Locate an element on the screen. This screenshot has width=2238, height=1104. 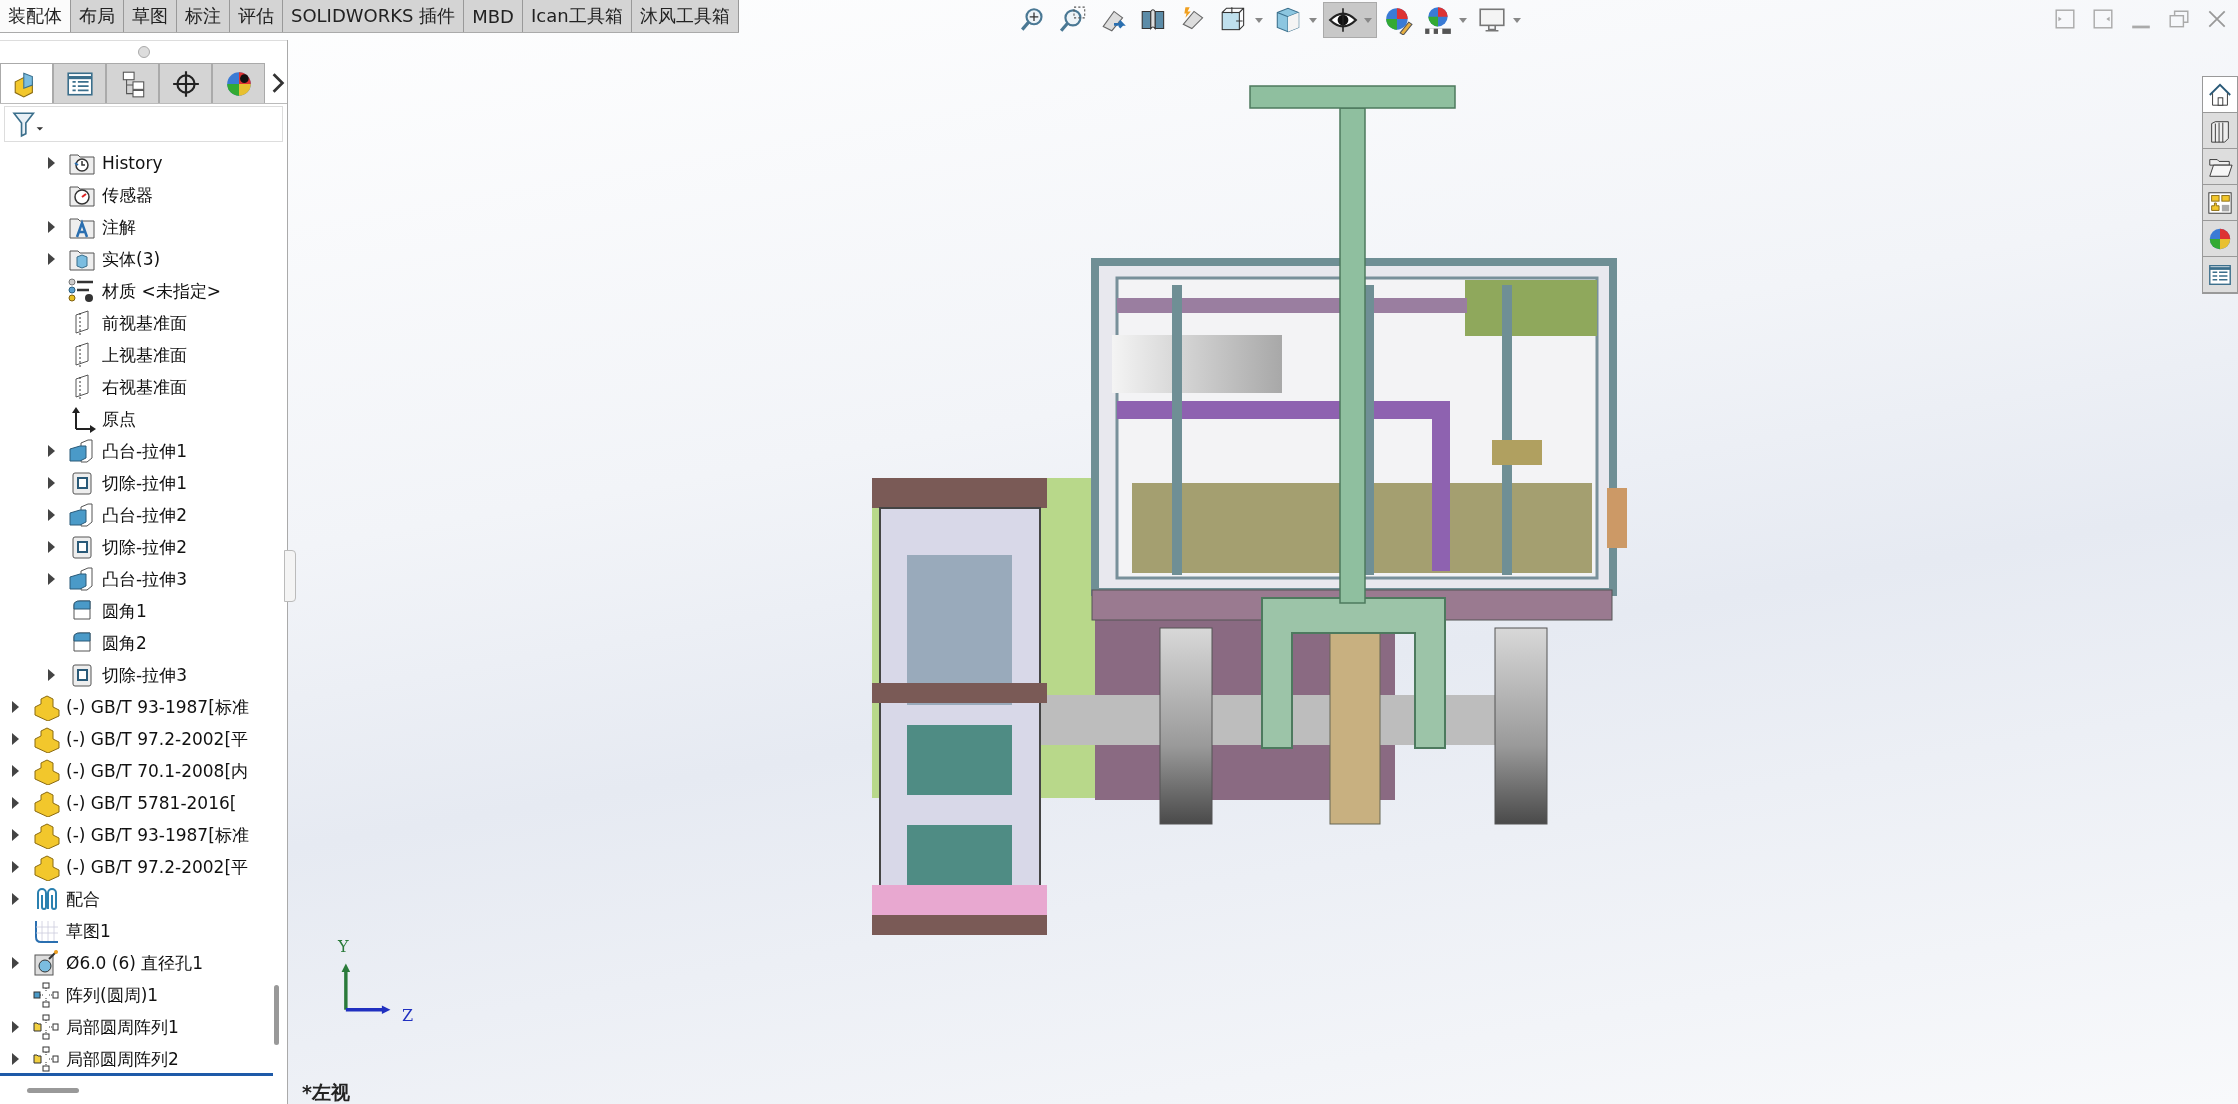
view-name-label: *左视 is located at coordinates (326, 1092).